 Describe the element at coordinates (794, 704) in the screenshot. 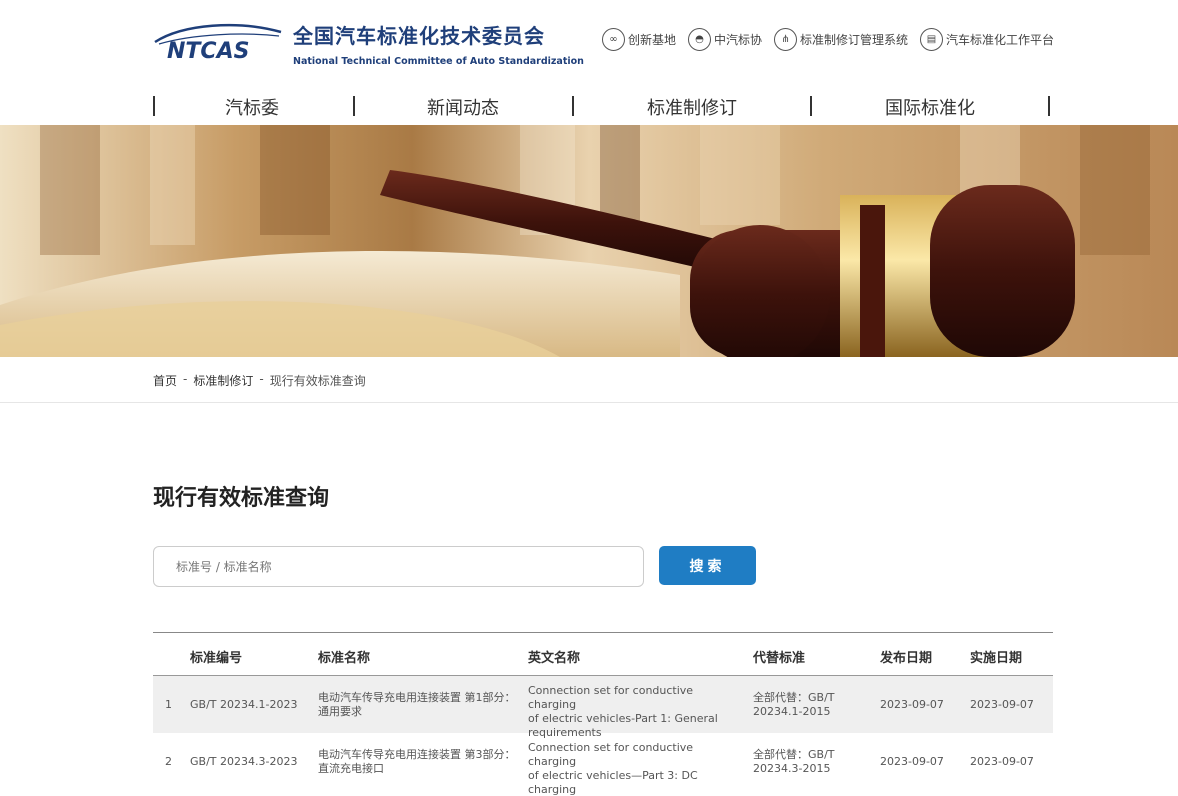

I see `replaced-standard: 全部代替：GB/T 20234.1-2015` at that location.